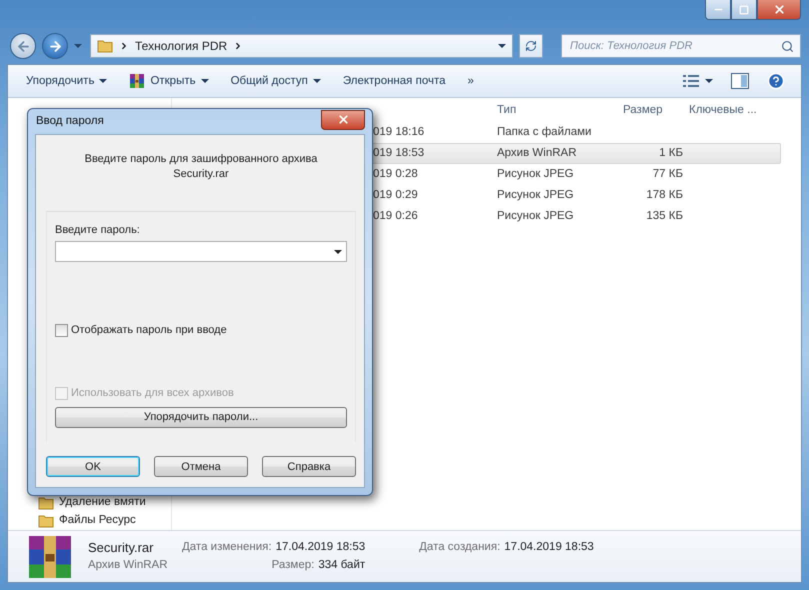 Image resolution: width=809 pixels, height=590 pixels. What do you see at coordinates (69, 121) in the screenshot?
I see `dialog-title: Ввод пароля` at bounding box center [69, 121].